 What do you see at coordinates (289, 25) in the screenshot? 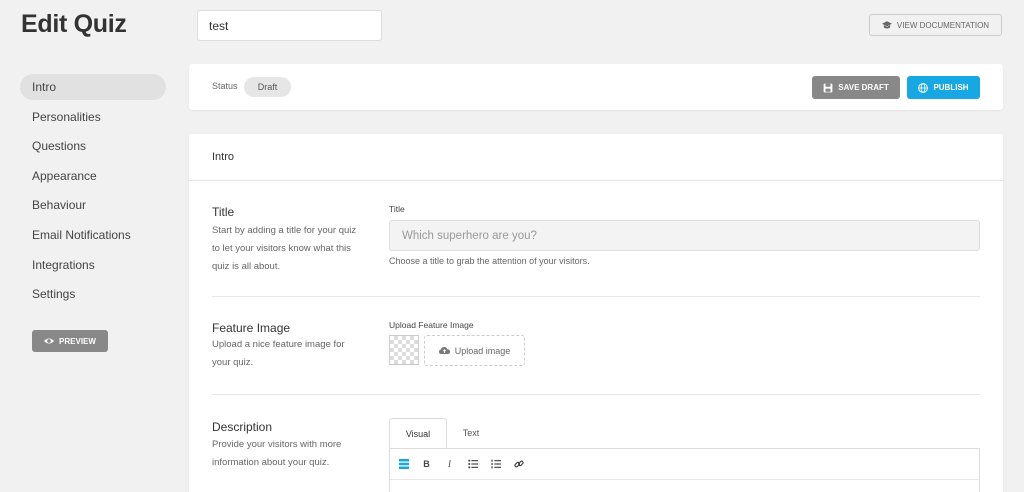
I see `quiz-name-input` at bounding box center [289, 25].